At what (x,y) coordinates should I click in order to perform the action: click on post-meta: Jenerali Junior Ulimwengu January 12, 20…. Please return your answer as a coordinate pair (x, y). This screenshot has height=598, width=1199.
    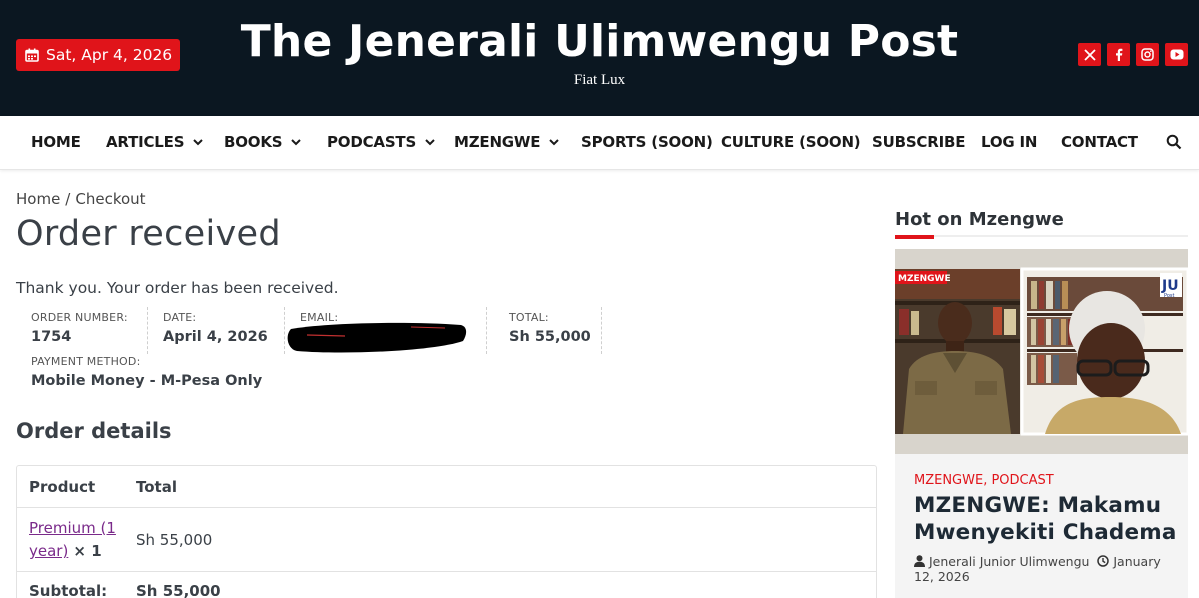
    Looking at the image, I should click on (1049, 569).